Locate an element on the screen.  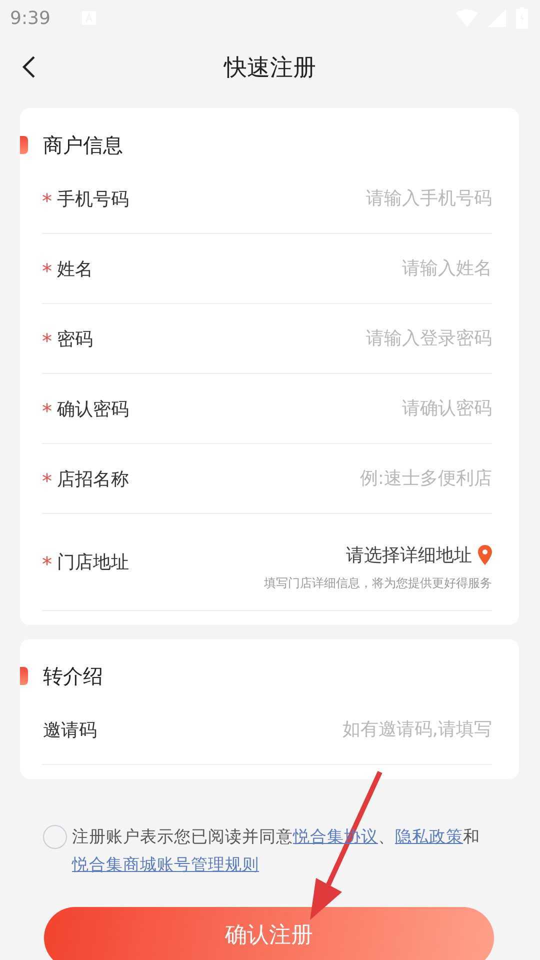
location-pin-icon is located at coordinates (485, 554).